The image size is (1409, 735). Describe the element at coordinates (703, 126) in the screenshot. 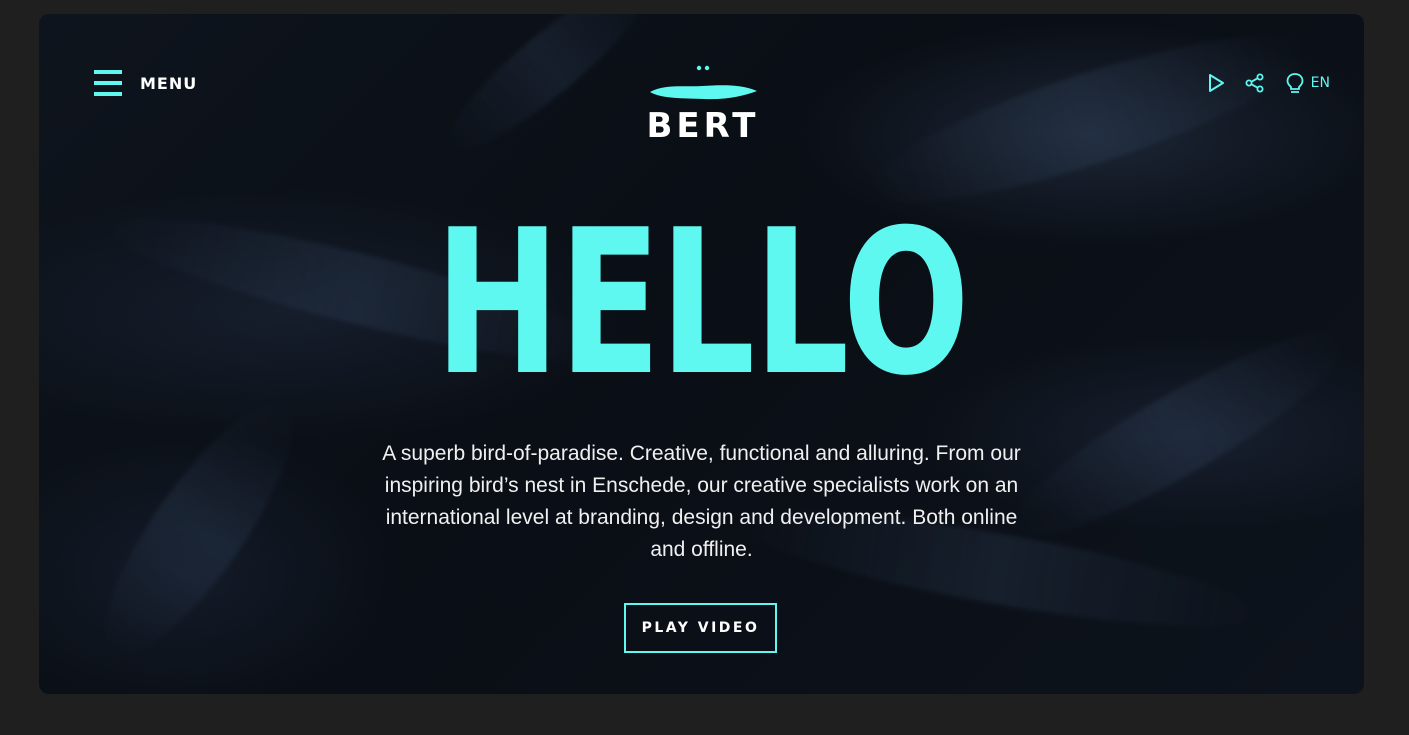

I see `logo-text: BERT` at that location.